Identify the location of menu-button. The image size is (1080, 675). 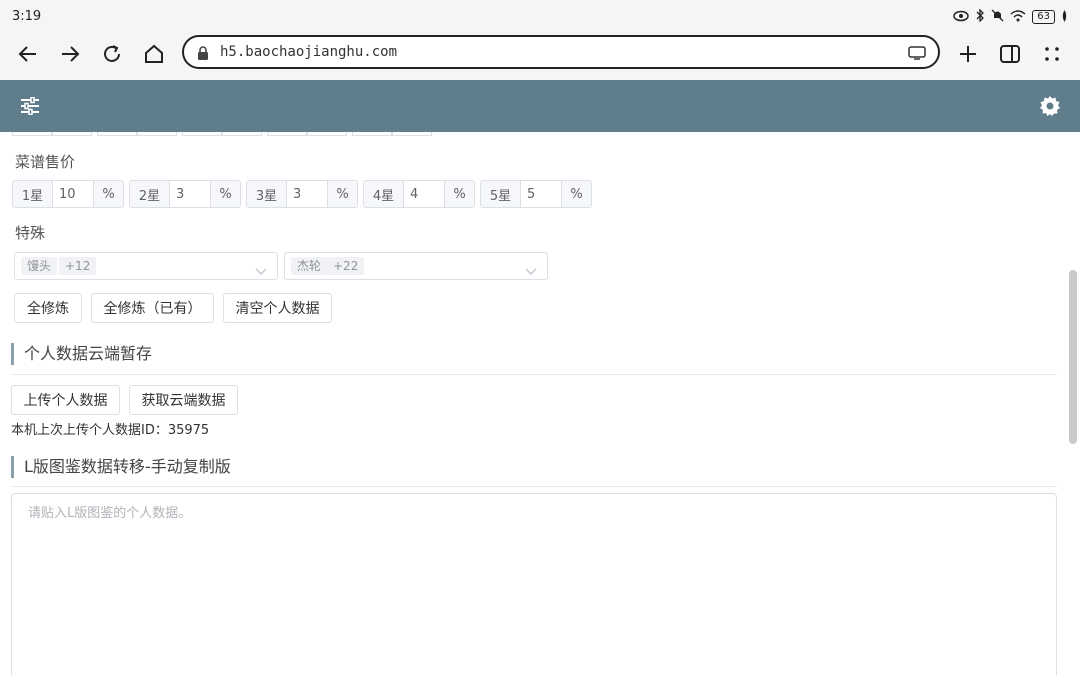
(1052, 54).